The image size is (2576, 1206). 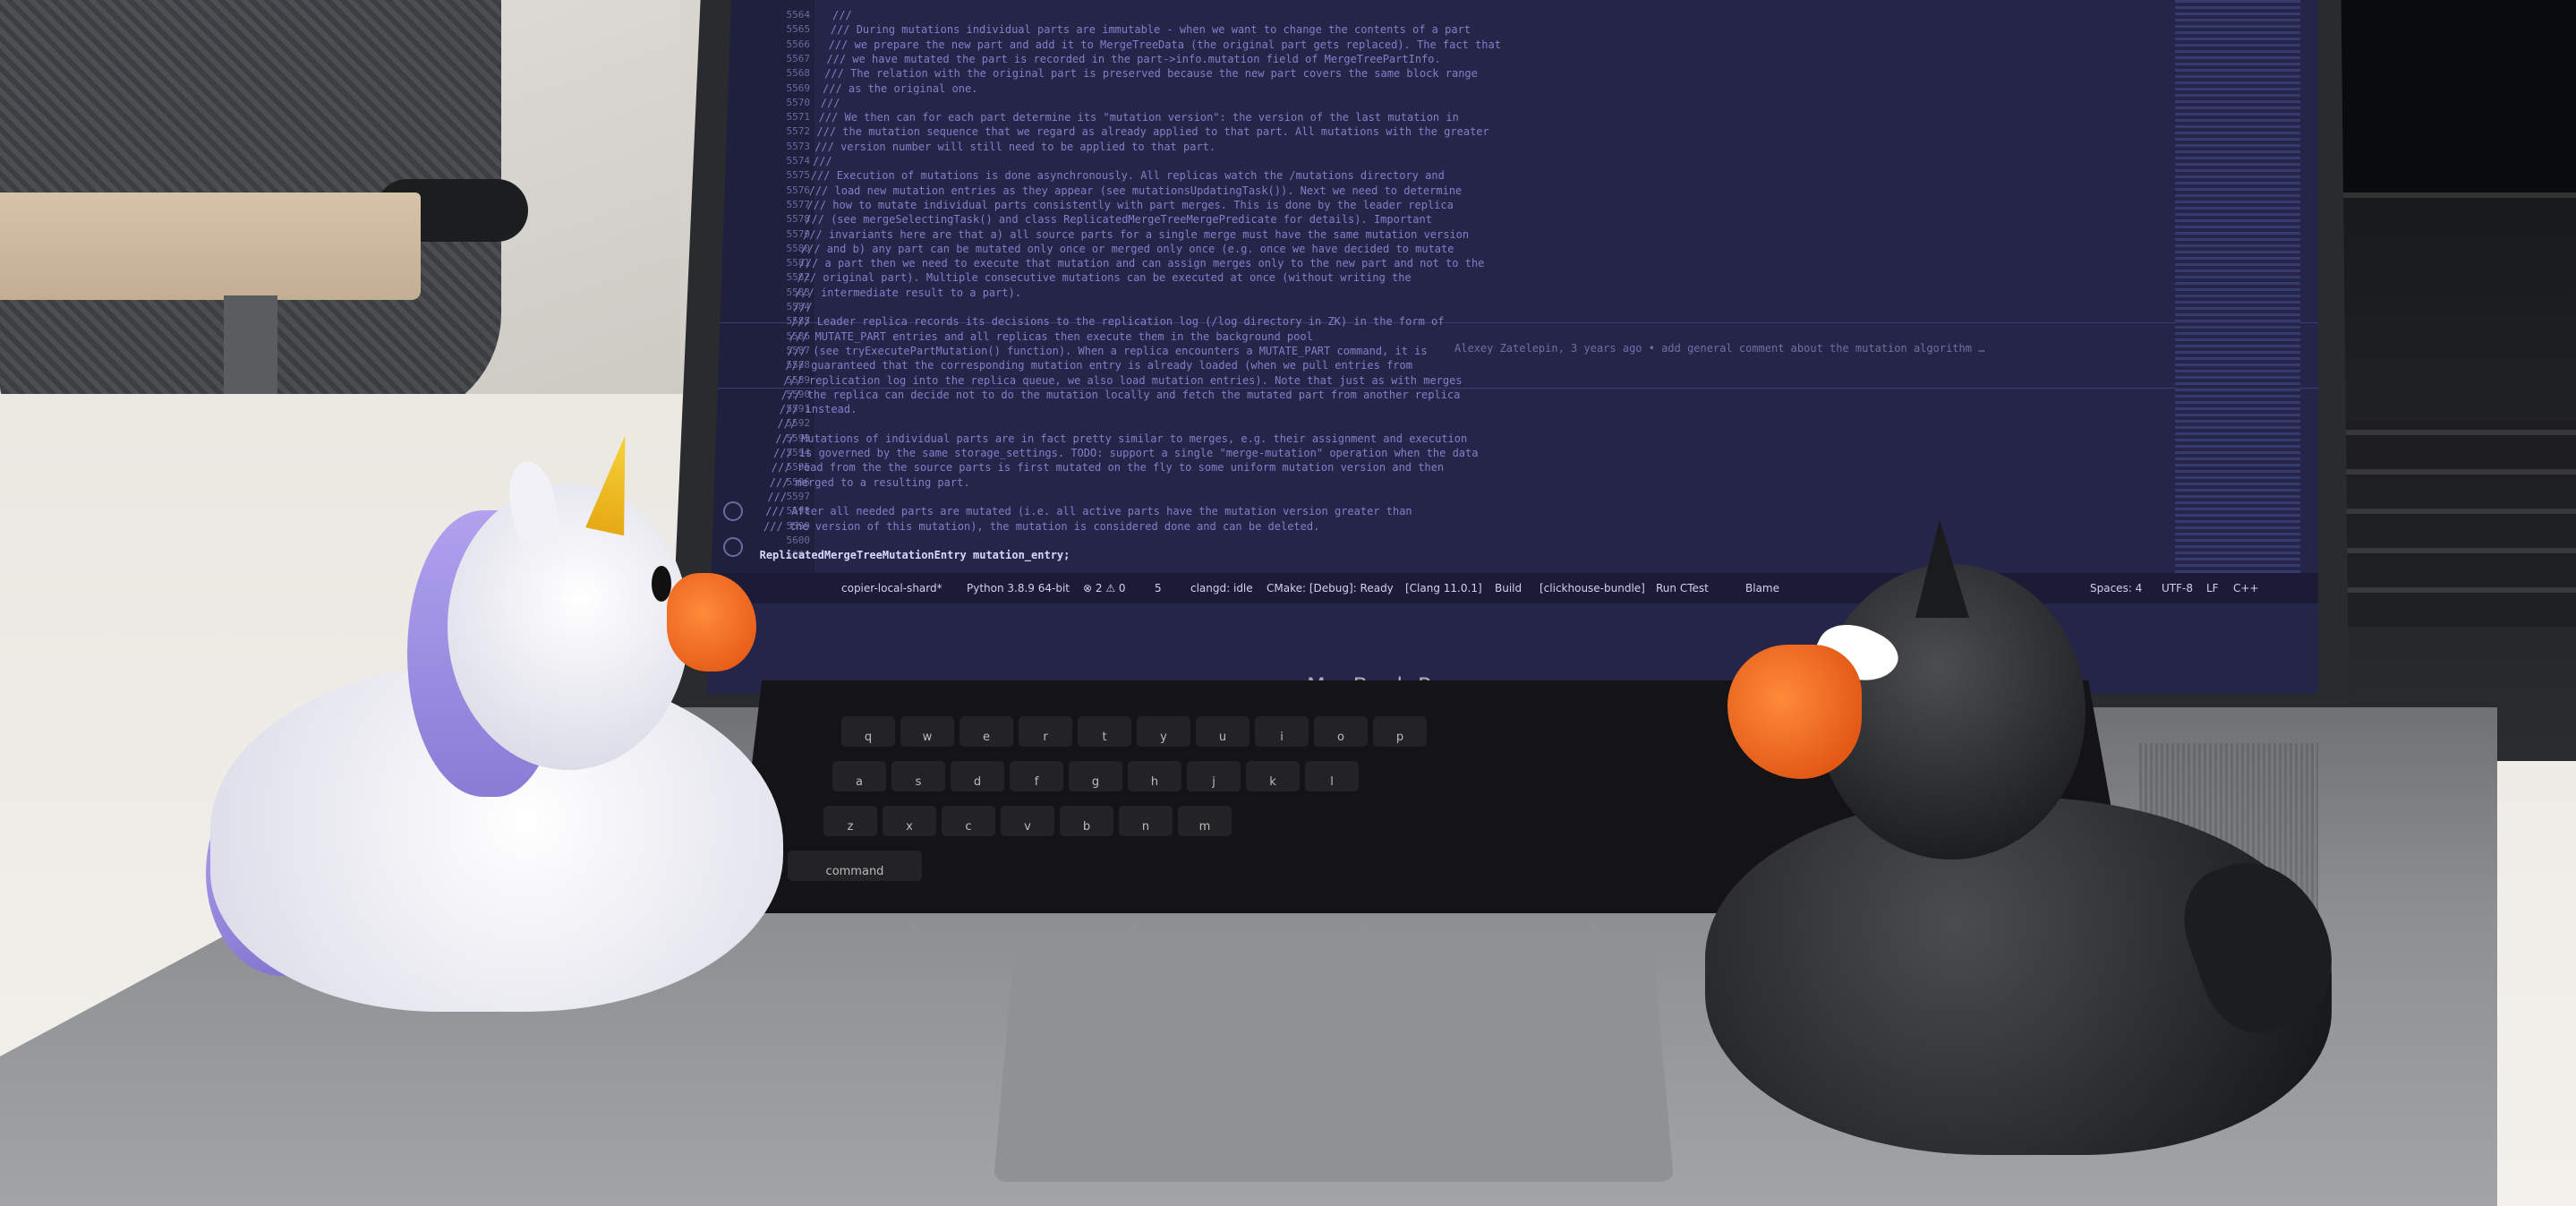 I want to click on status-problems: ⊗ 2 ⚠ 0, so click(x=1104, y=588).